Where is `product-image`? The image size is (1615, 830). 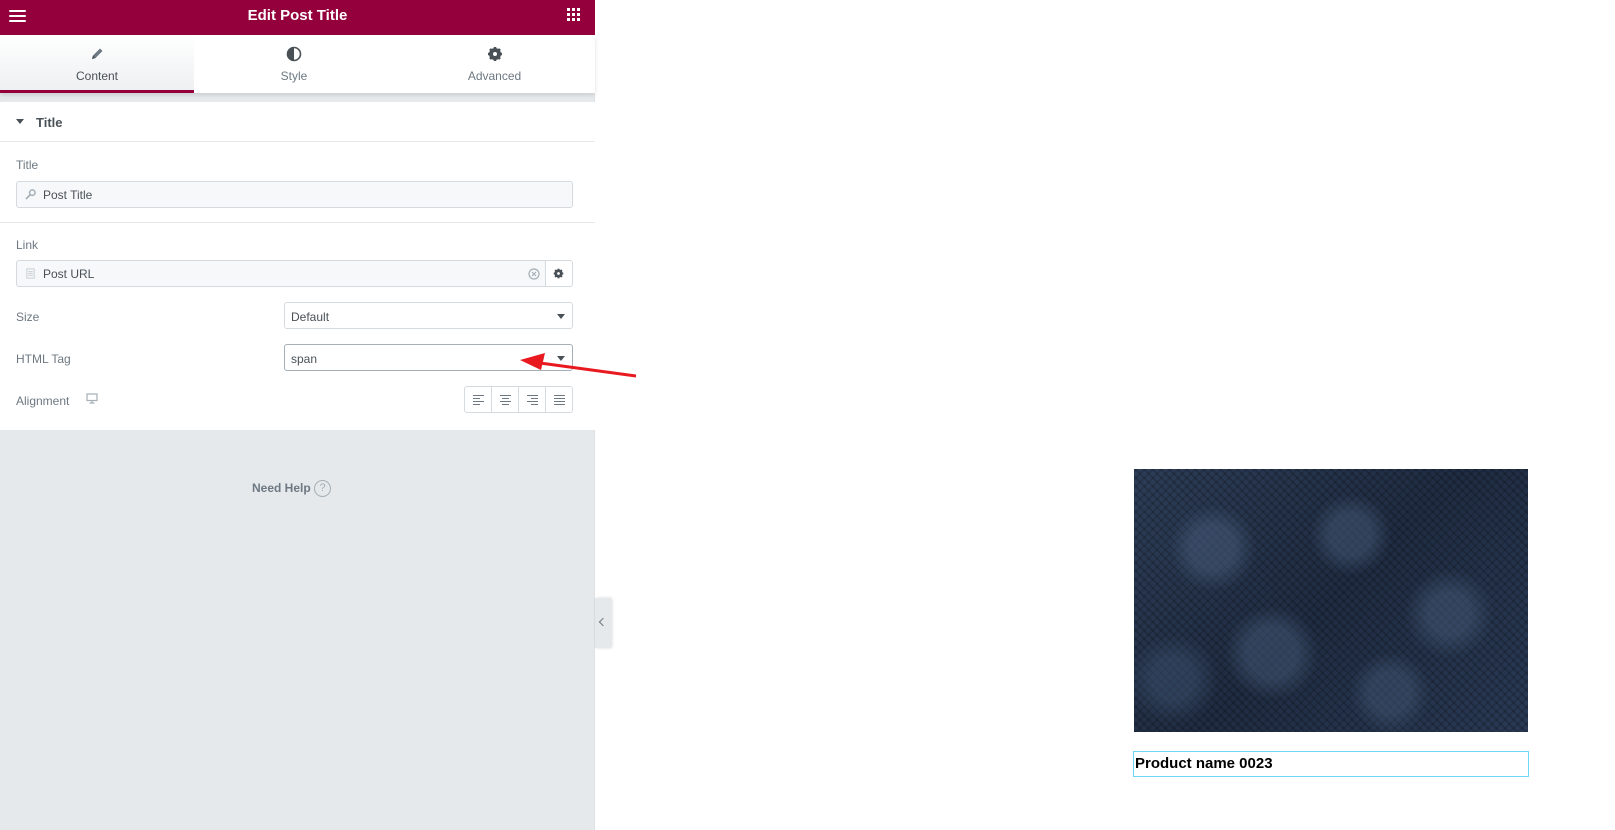 product-image is located at coordinates (1331, 600).